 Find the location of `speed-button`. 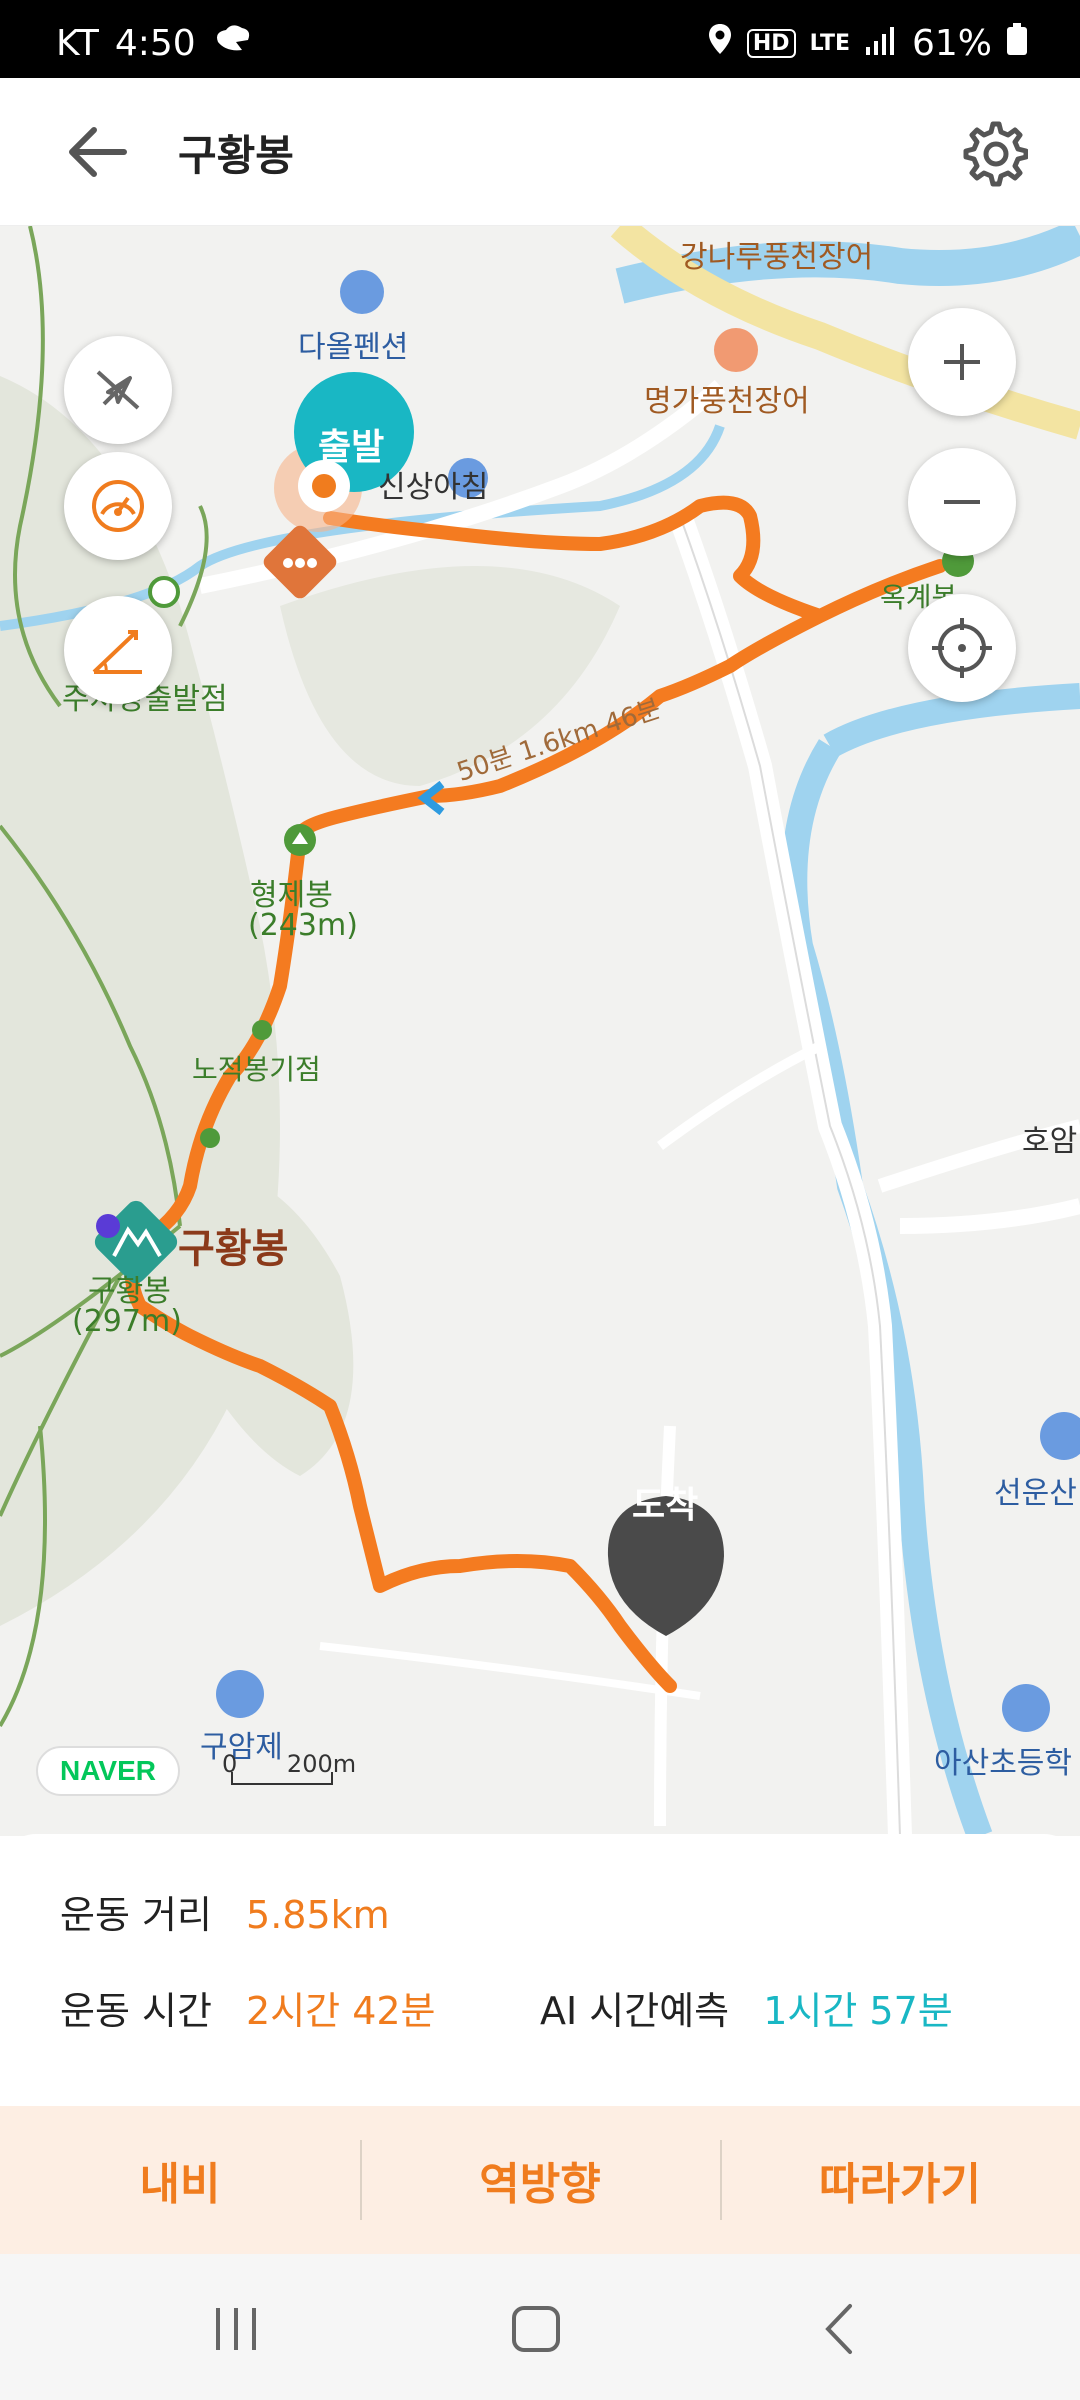

speed-button is located at coordinates (118, 506).